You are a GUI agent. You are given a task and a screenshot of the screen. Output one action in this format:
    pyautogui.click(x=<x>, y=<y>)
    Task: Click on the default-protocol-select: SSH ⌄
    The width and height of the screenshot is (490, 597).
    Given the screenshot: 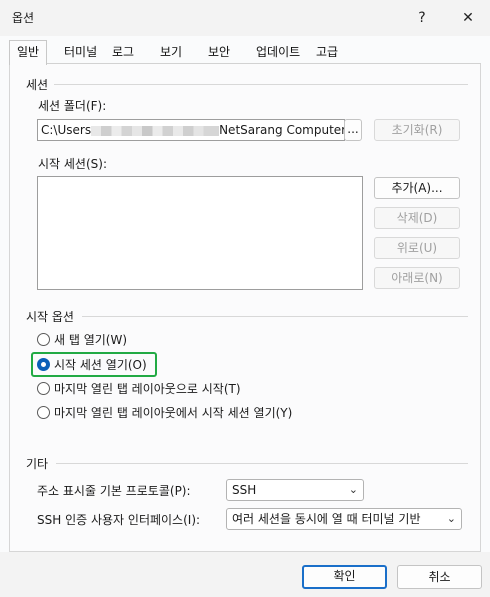 What is the action you would take?
    pyautogui.click(x=295, y=490)
    